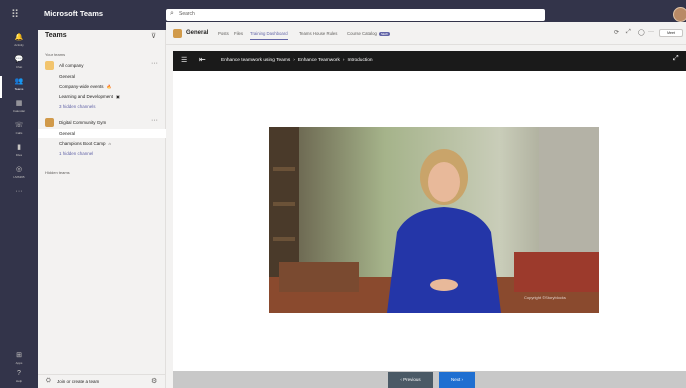 This screenshot has width=686, height=388. What do you see at coordinates (19, 37) in the screenshot?
I see `activity-icon: 🔔` at bounding box center [19, 37].